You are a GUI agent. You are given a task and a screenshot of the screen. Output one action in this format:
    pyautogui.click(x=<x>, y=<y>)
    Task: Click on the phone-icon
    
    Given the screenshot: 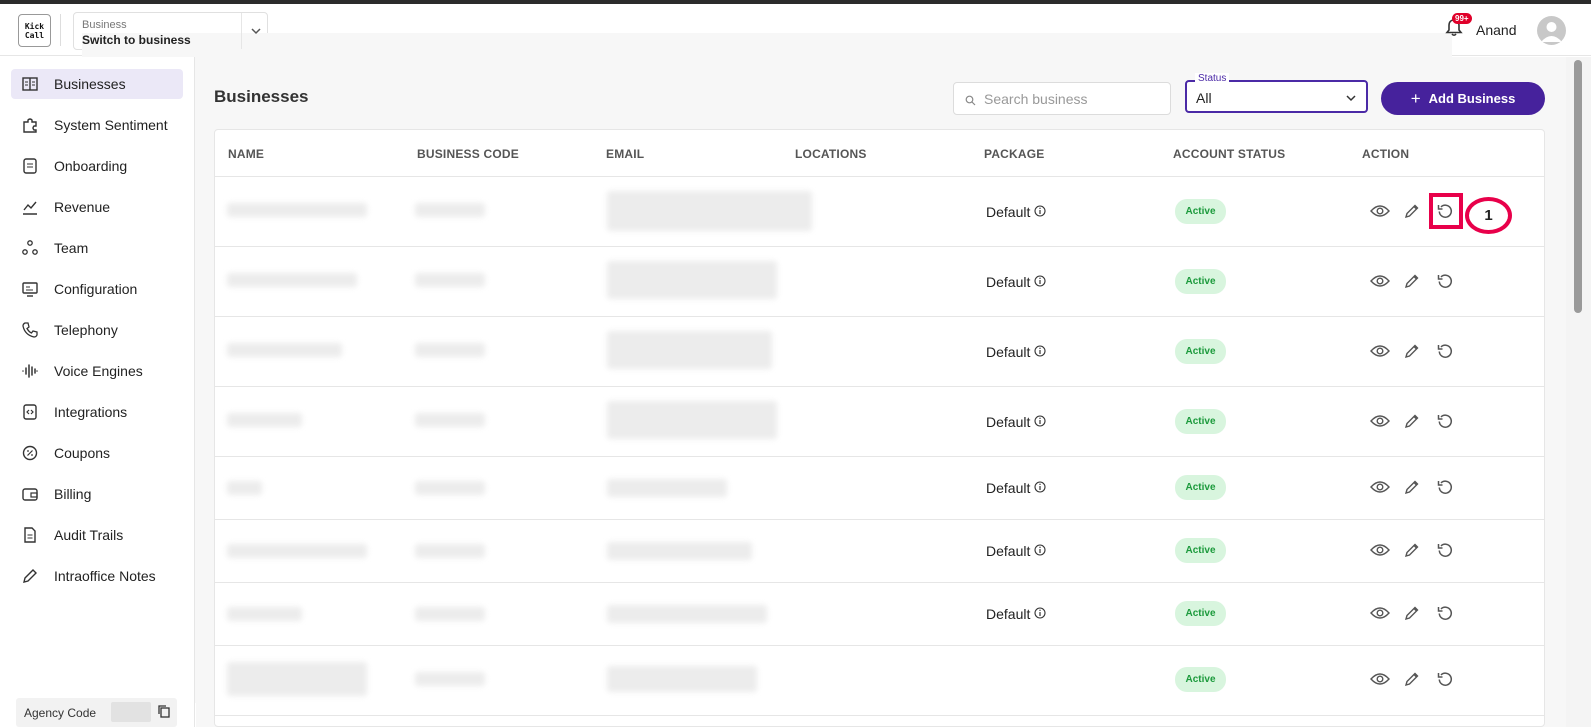 What is the action you would take?
    pyautogui.click(x=30, y=330)
    